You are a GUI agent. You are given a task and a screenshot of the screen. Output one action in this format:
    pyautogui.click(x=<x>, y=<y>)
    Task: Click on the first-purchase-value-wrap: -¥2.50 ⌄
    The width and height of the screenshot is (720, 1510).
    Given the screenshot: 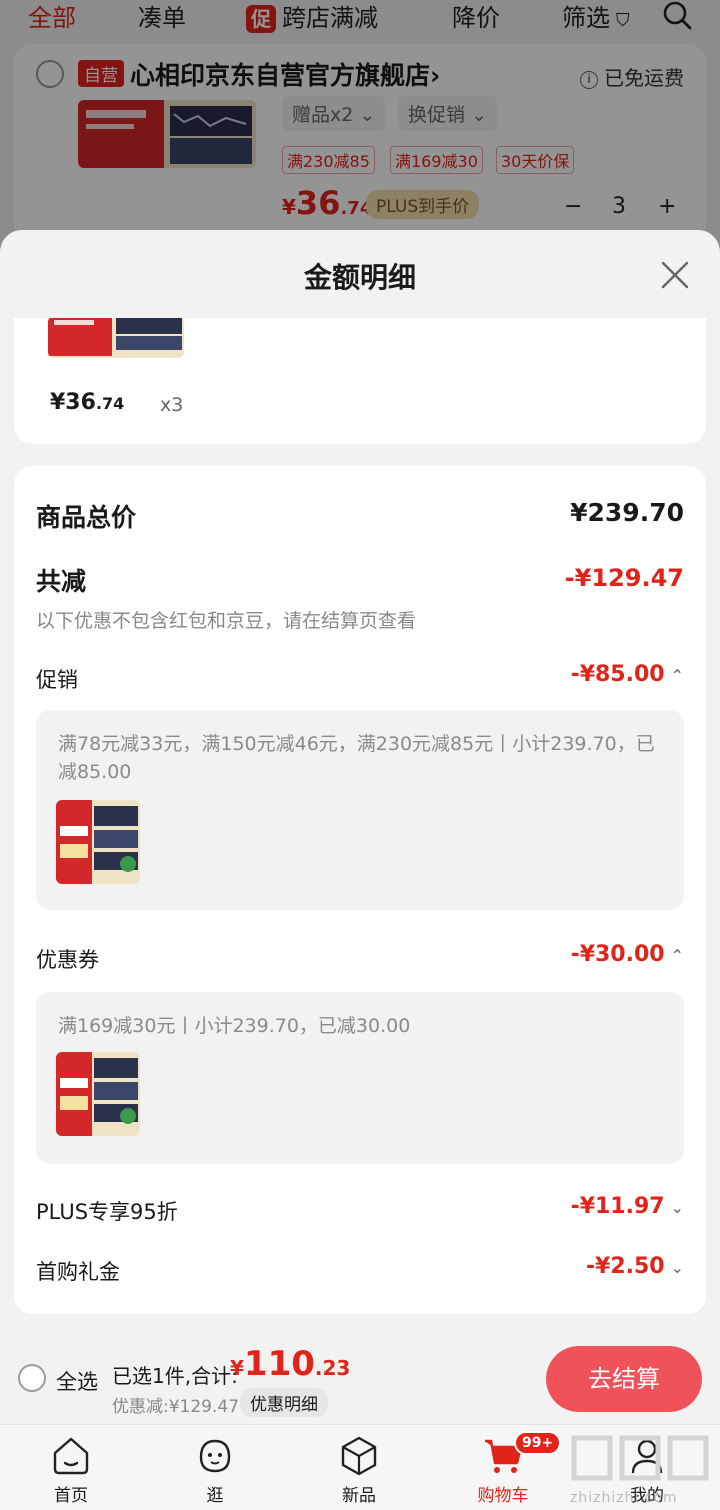 What is the action you would take?
    pyautogui.click(x=635, y=1266)
    